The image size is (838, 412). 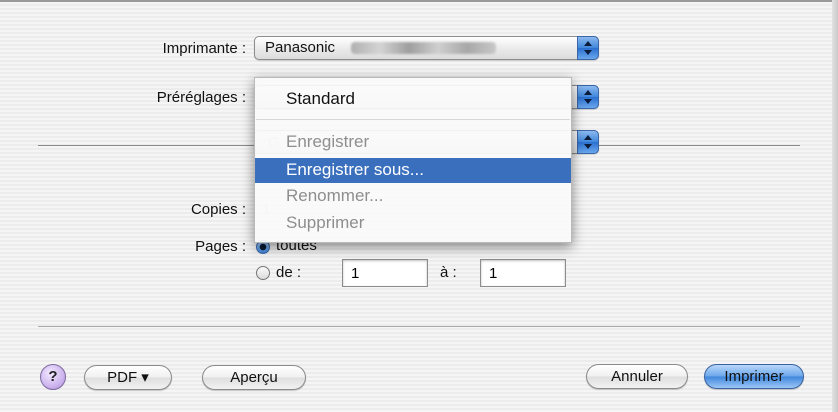 What do you see at coordinates (218, 209) in the screenshot?
I see `copies-label: Copies :` at bounding box center [218, 209].